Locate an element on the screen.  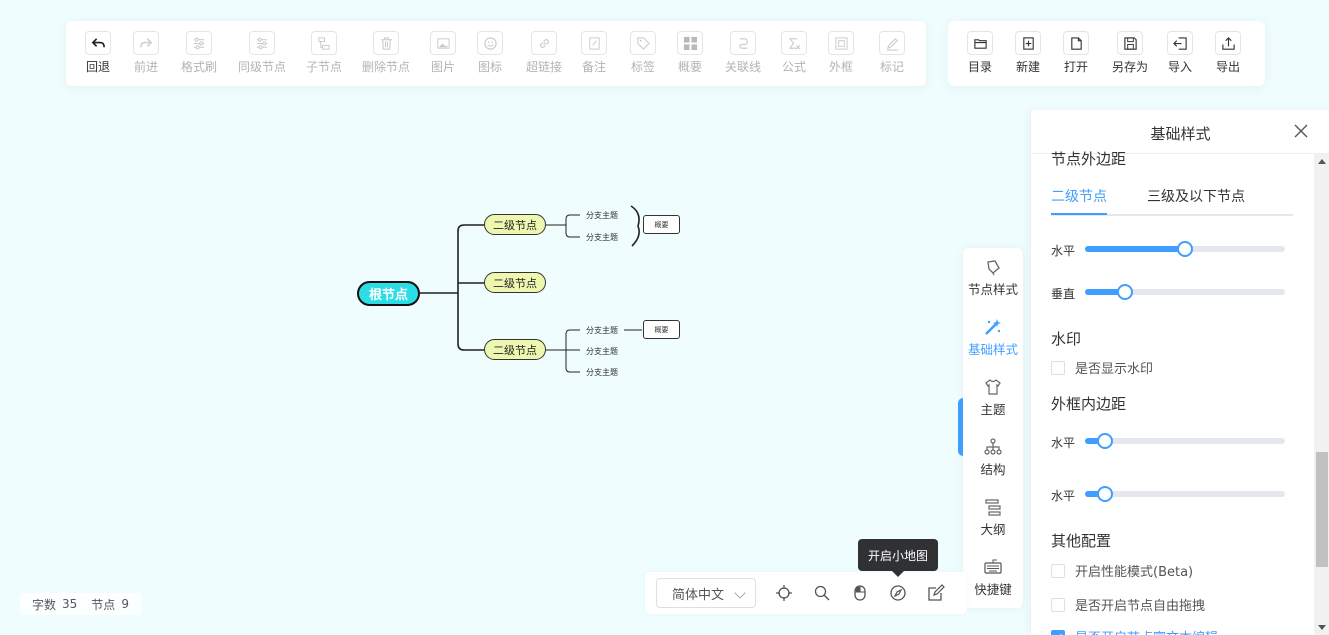
toolbar-label: 概要 is located at coordinates (689, 67).